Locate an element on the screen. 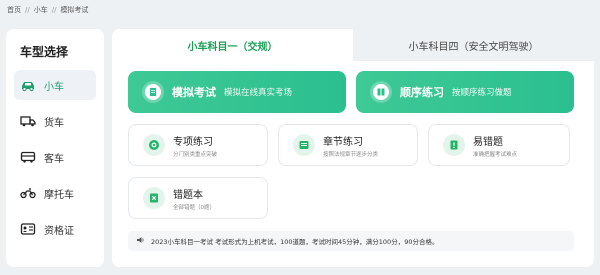 The height and width of the screenshot is (275, 600). special-practice-title: 专项练习 is located at coordinates (193, 142).